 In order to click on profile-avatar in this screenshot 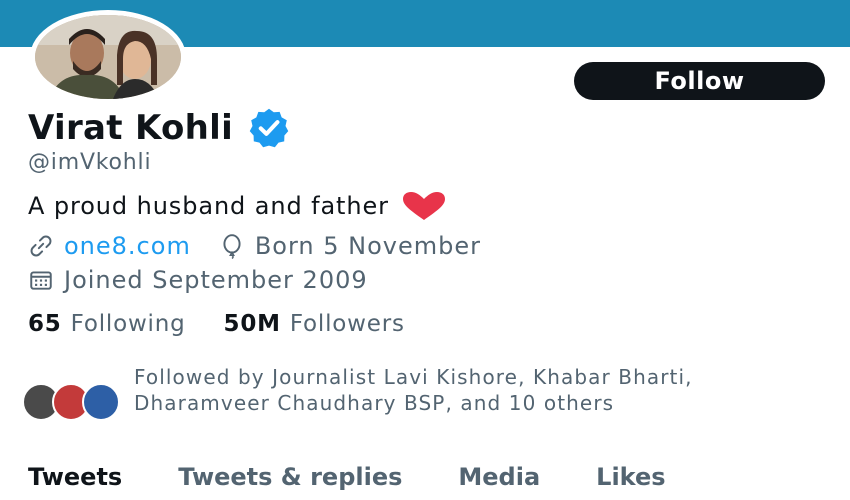, I will do `click(108, 57)`.